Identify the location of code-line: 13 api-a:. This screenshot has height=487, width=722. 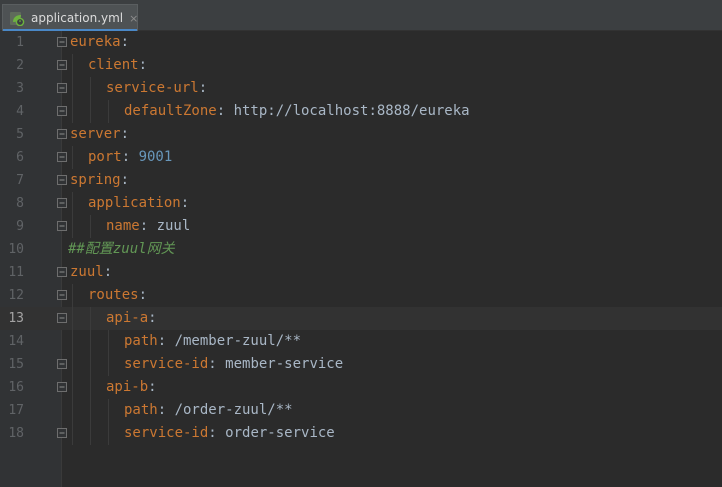
(361, 318).